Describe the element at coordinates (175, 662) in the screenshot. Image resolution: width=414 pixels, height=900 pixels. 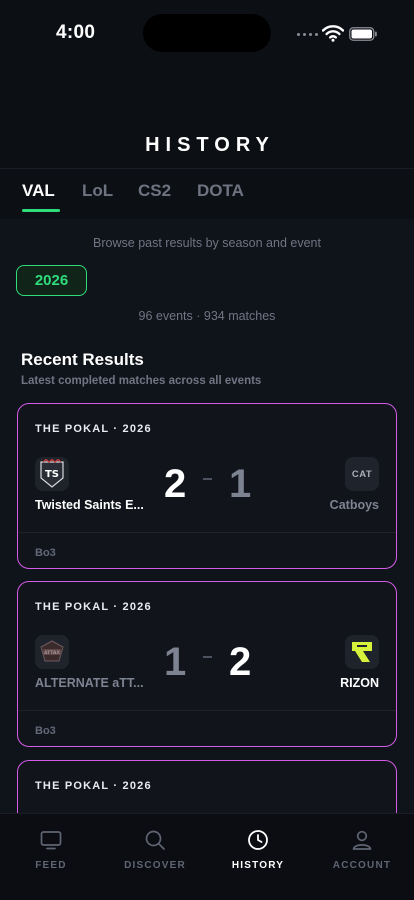
I see `team1-score: 1` at that location.